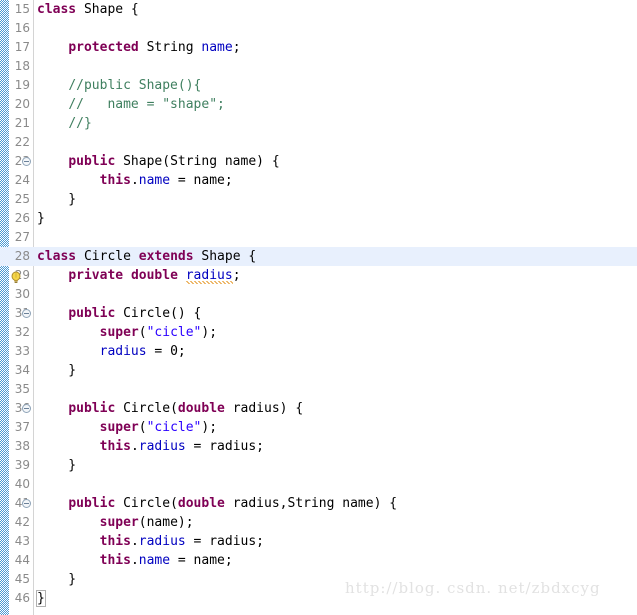  What do you see at coordinates (138, 47) in the screenshot?
I see `code-text: protected String name;` at bounding box center [138, 47].